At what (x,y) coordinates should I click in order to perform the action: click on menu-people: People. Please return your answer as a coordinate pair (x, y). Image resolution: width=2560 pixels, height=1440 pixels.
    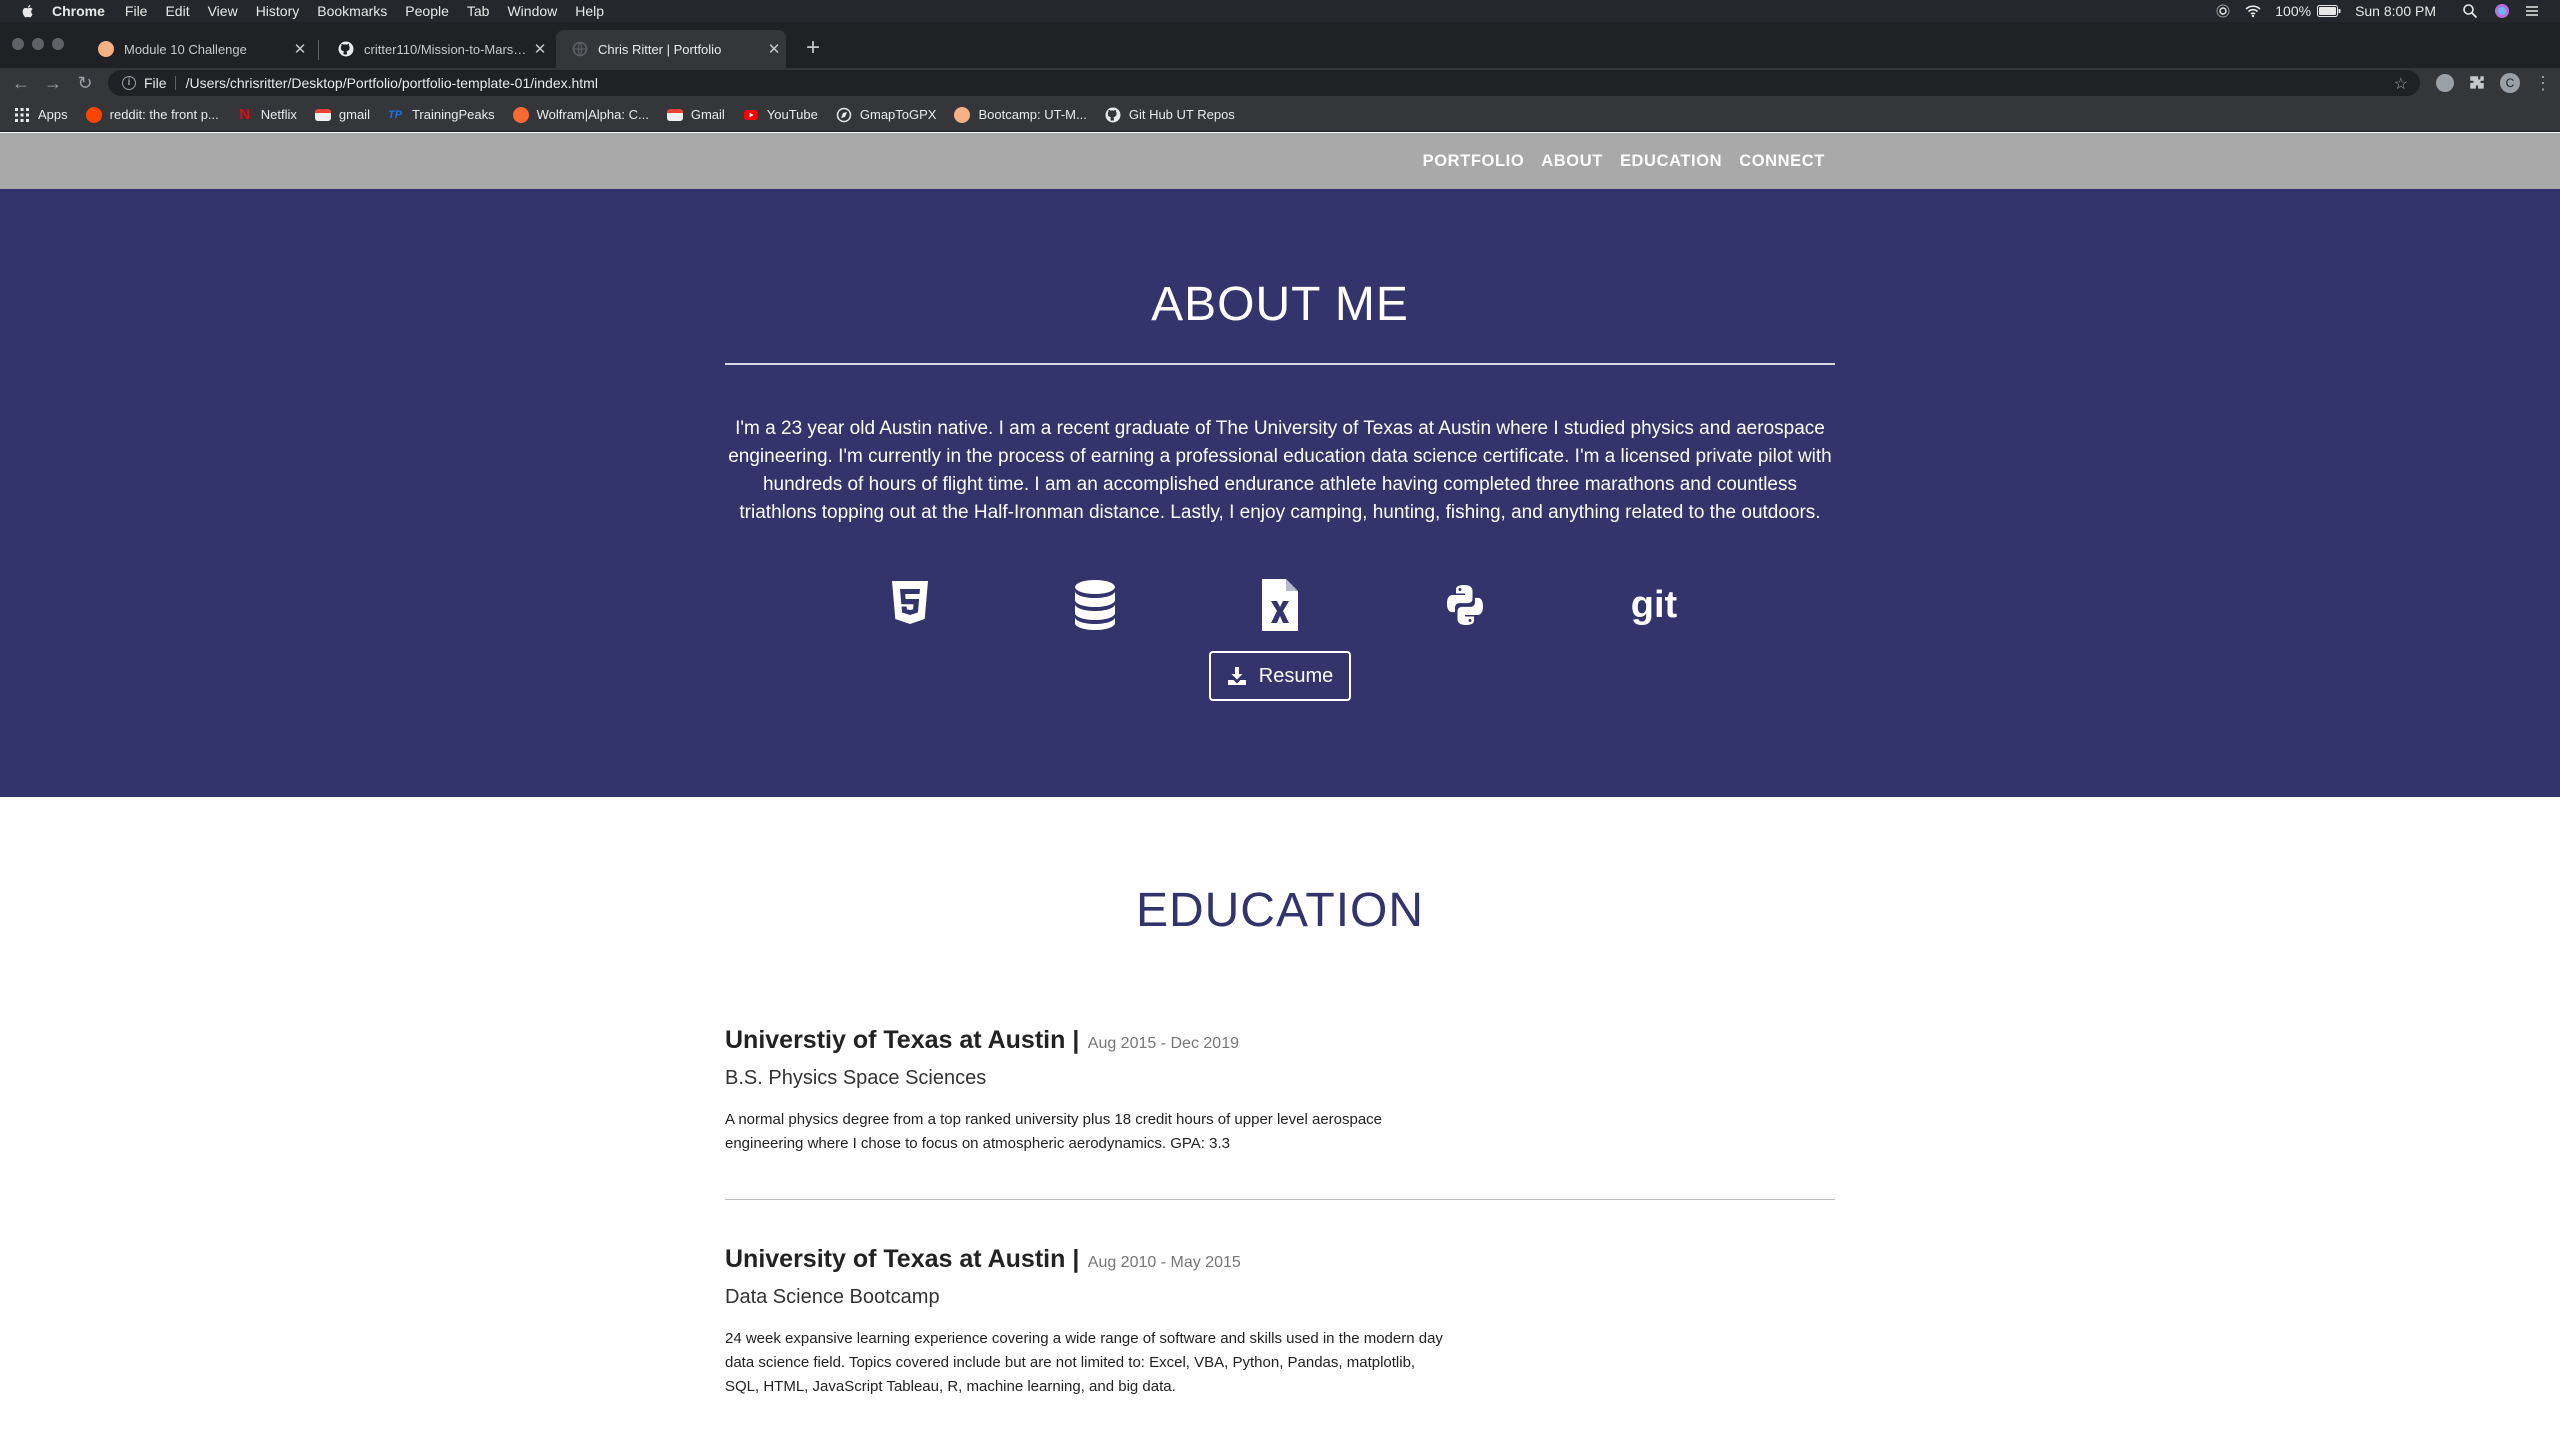
    Looking at the image, I should click on (427, 11).